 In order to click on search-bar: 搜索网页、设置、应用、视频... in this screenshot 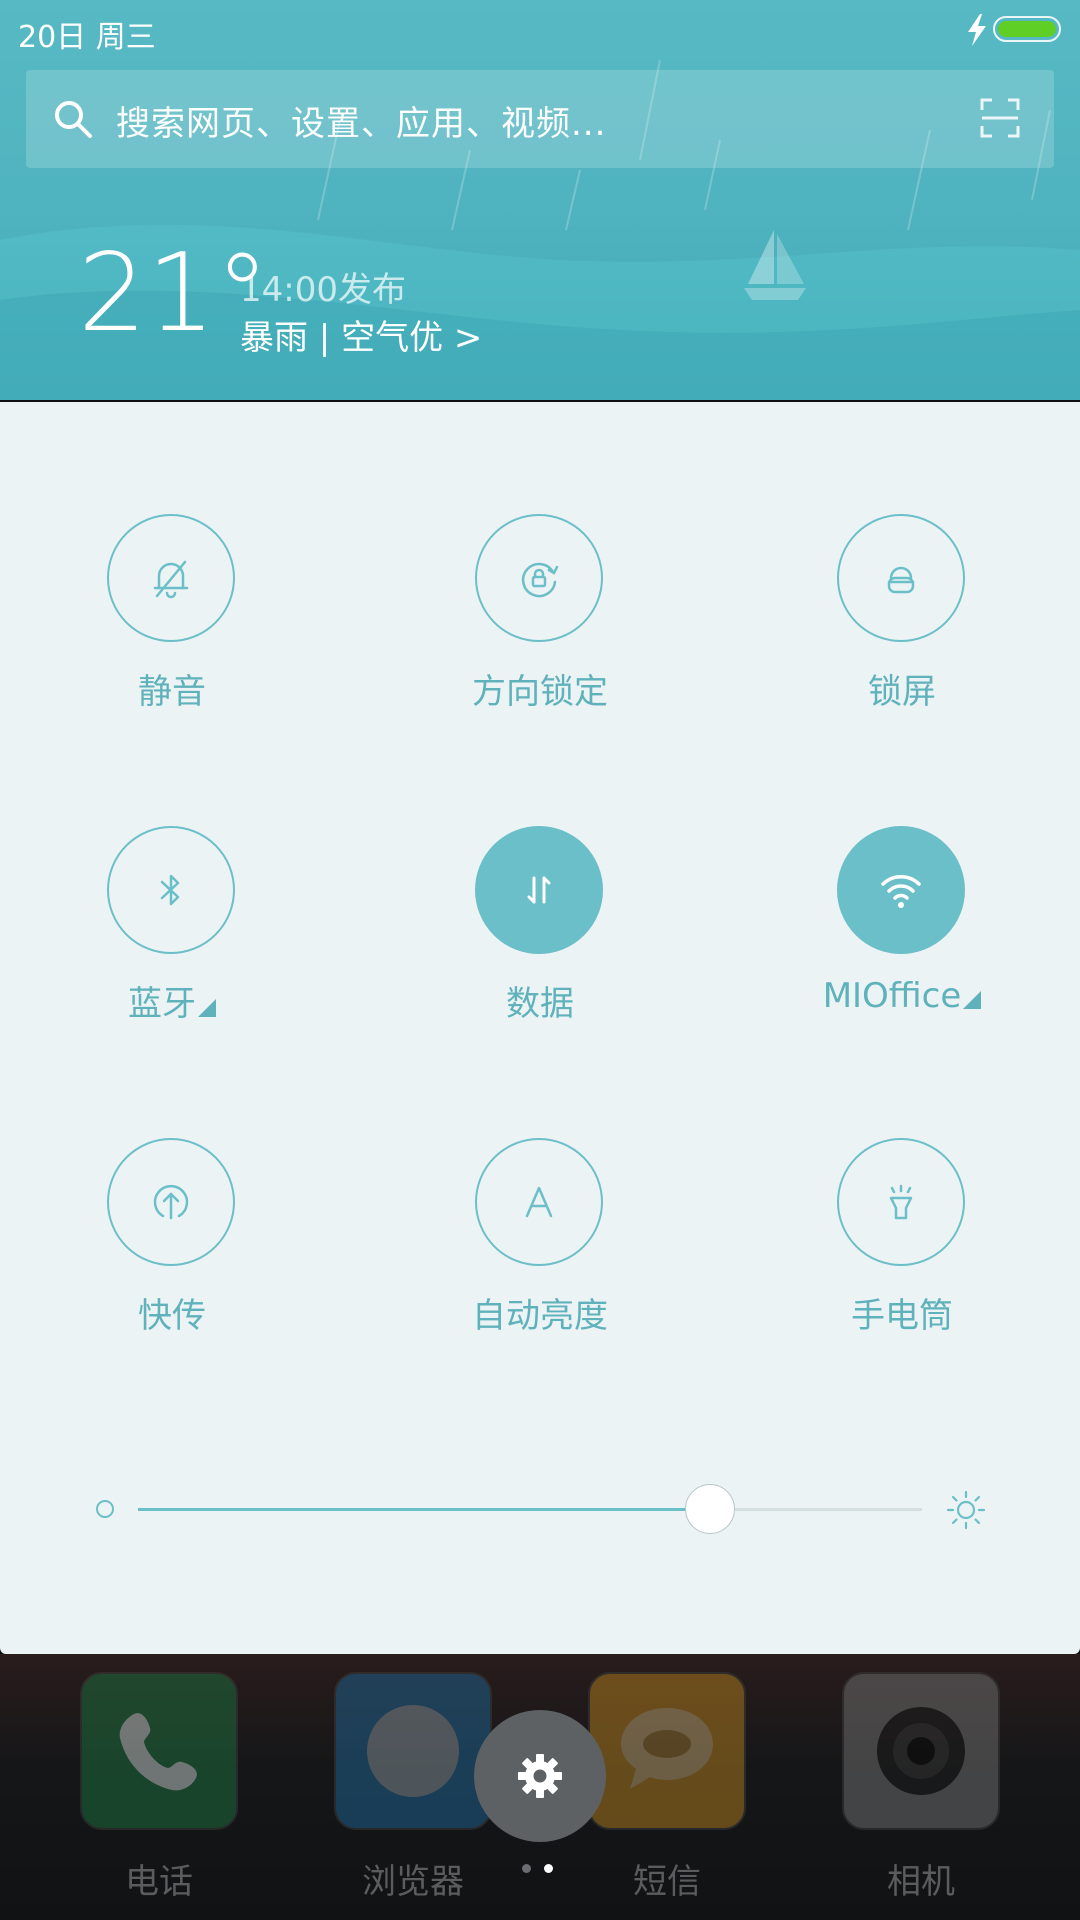, I will do `click(540, 119)`.